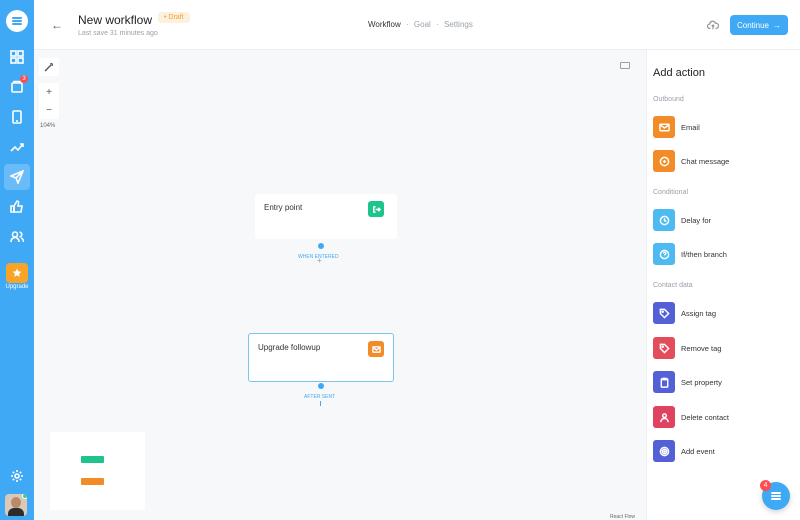  Describe the element at coordinates (673, 285) in the screenshot. I see `section-contact-data: Contact data` at that location.